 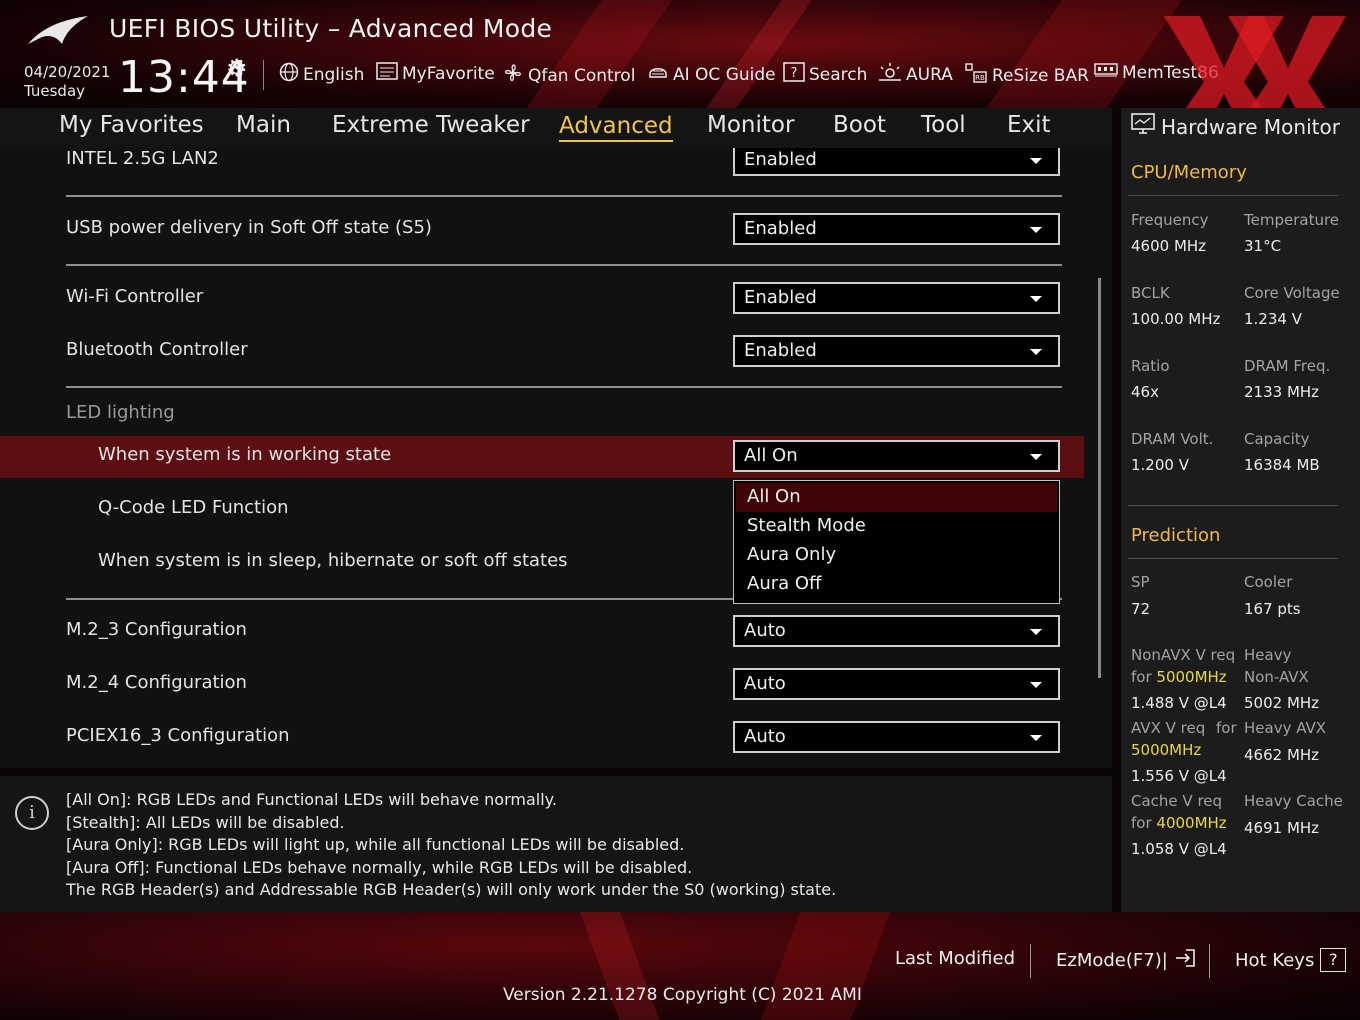 I want to click on cache-req-label: Cache V req, so click(x=1177, y=801).